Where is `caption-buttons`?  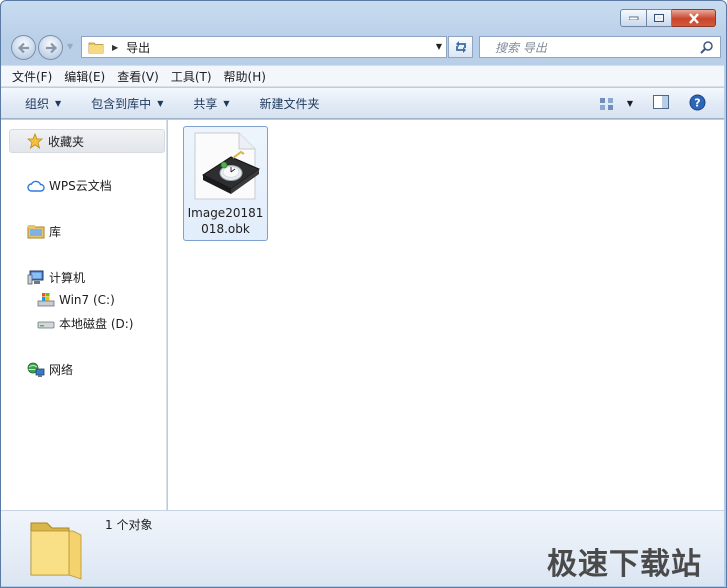 caption-buttons is located at coordinates (668, 18).